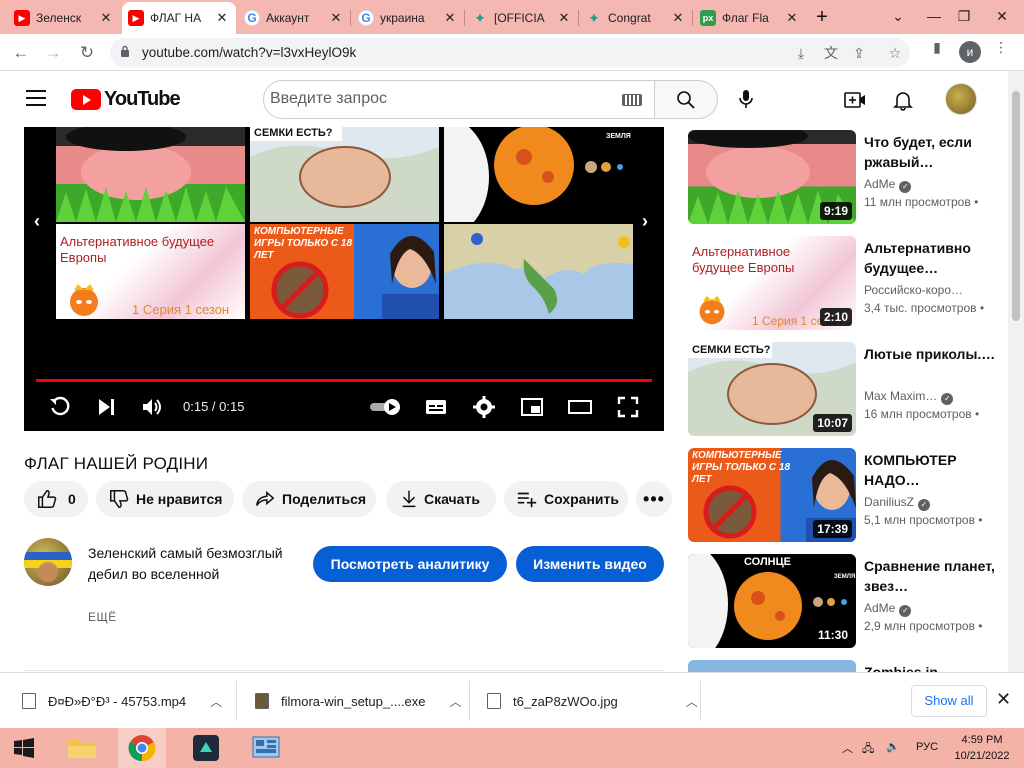  What do you see at coordinates (142, 748) in the screenshot?
I see `chrome-taskbar` at bounding box center [142, 748].